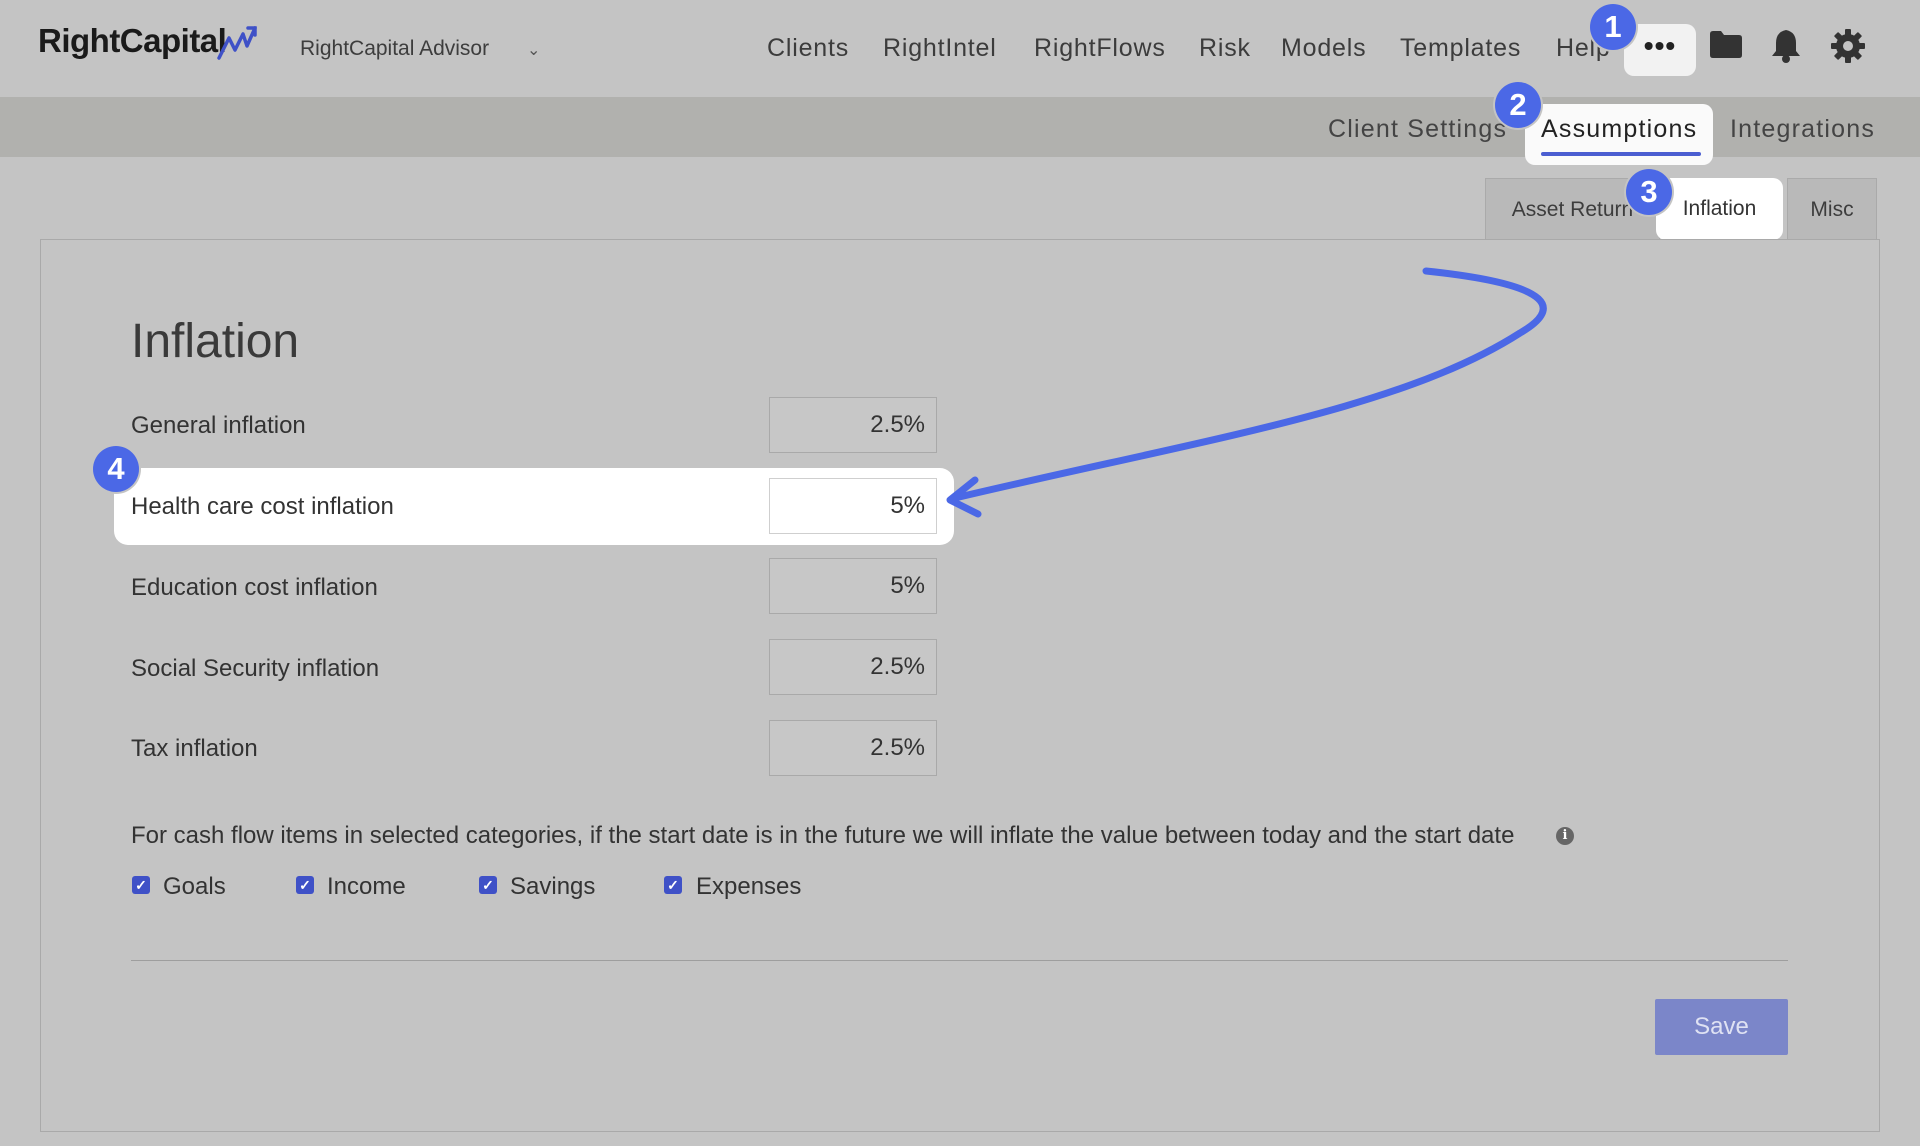 The image size is (1920, 1146). I want to click on step-badge-4: 4, so click(116, 469).